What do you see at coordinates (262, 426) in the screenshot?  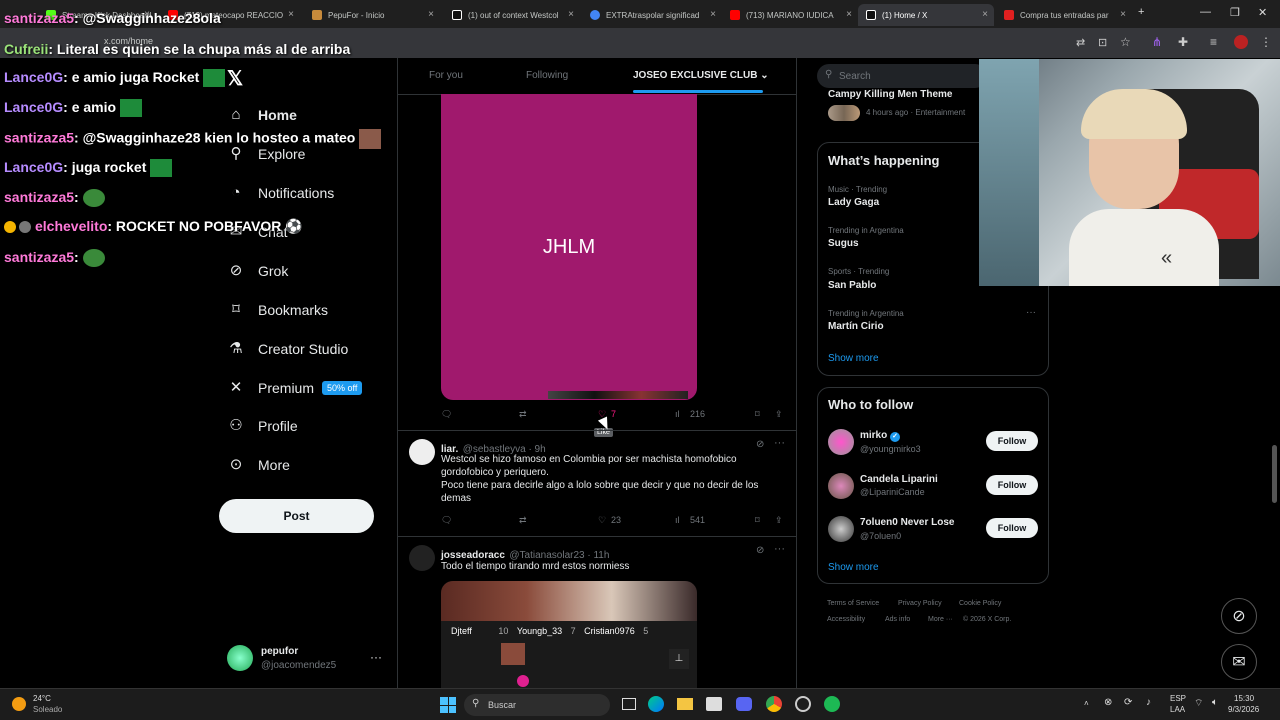 I see `sidebar-item-profile: ⚇ Profile` at bounding box center [262, 426].